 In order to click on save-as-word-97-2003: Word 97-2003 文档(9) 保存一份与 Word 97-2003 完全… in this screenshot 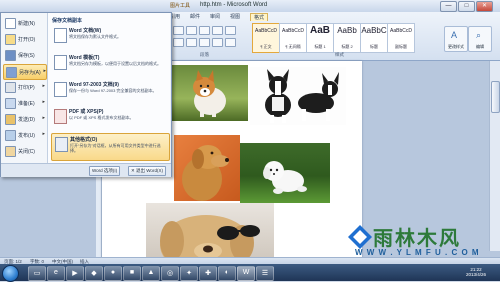, I will do `click(109, 92)`.